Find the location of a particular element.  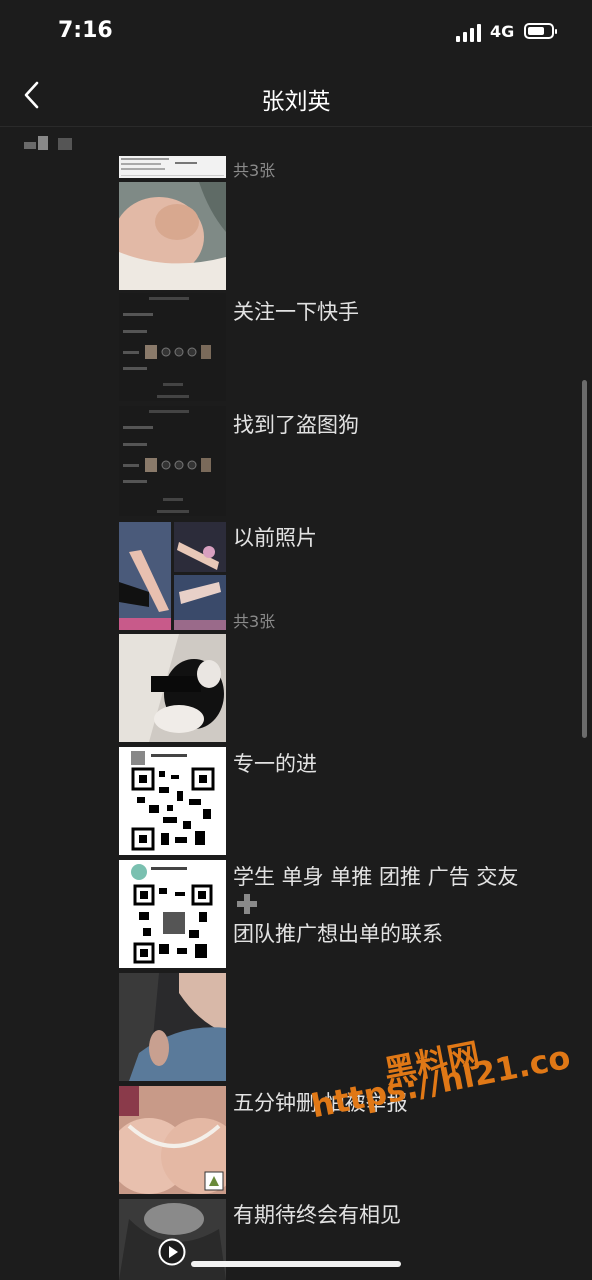

avatar is located at coordinates (49, 143).